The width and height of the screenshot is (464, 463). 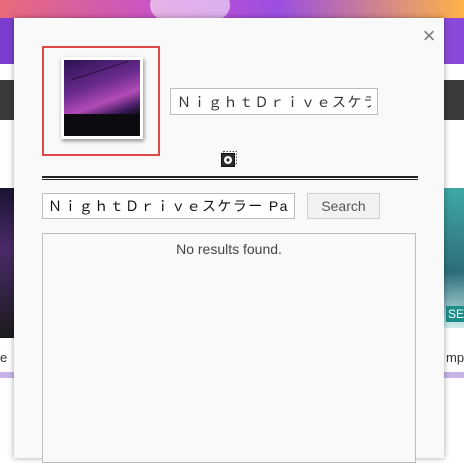 What do you see at coordinates (100, 70) in the screenshot?
I see `album-art-branch` at bounding box center [100, 70].